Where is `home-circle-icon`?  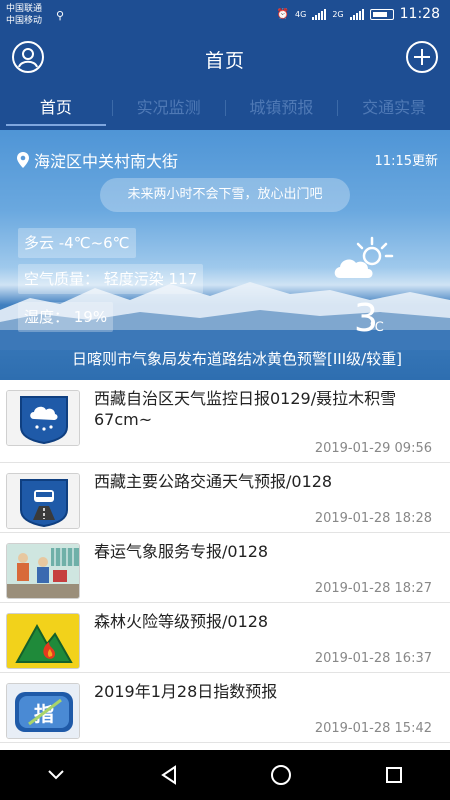
home-circle-icon is located at coordinates (281, 775).